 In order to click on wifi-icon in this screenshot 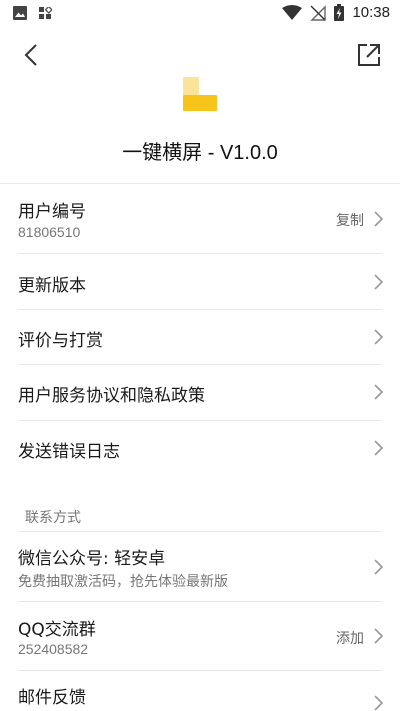, I will do `click(292, 12)`.